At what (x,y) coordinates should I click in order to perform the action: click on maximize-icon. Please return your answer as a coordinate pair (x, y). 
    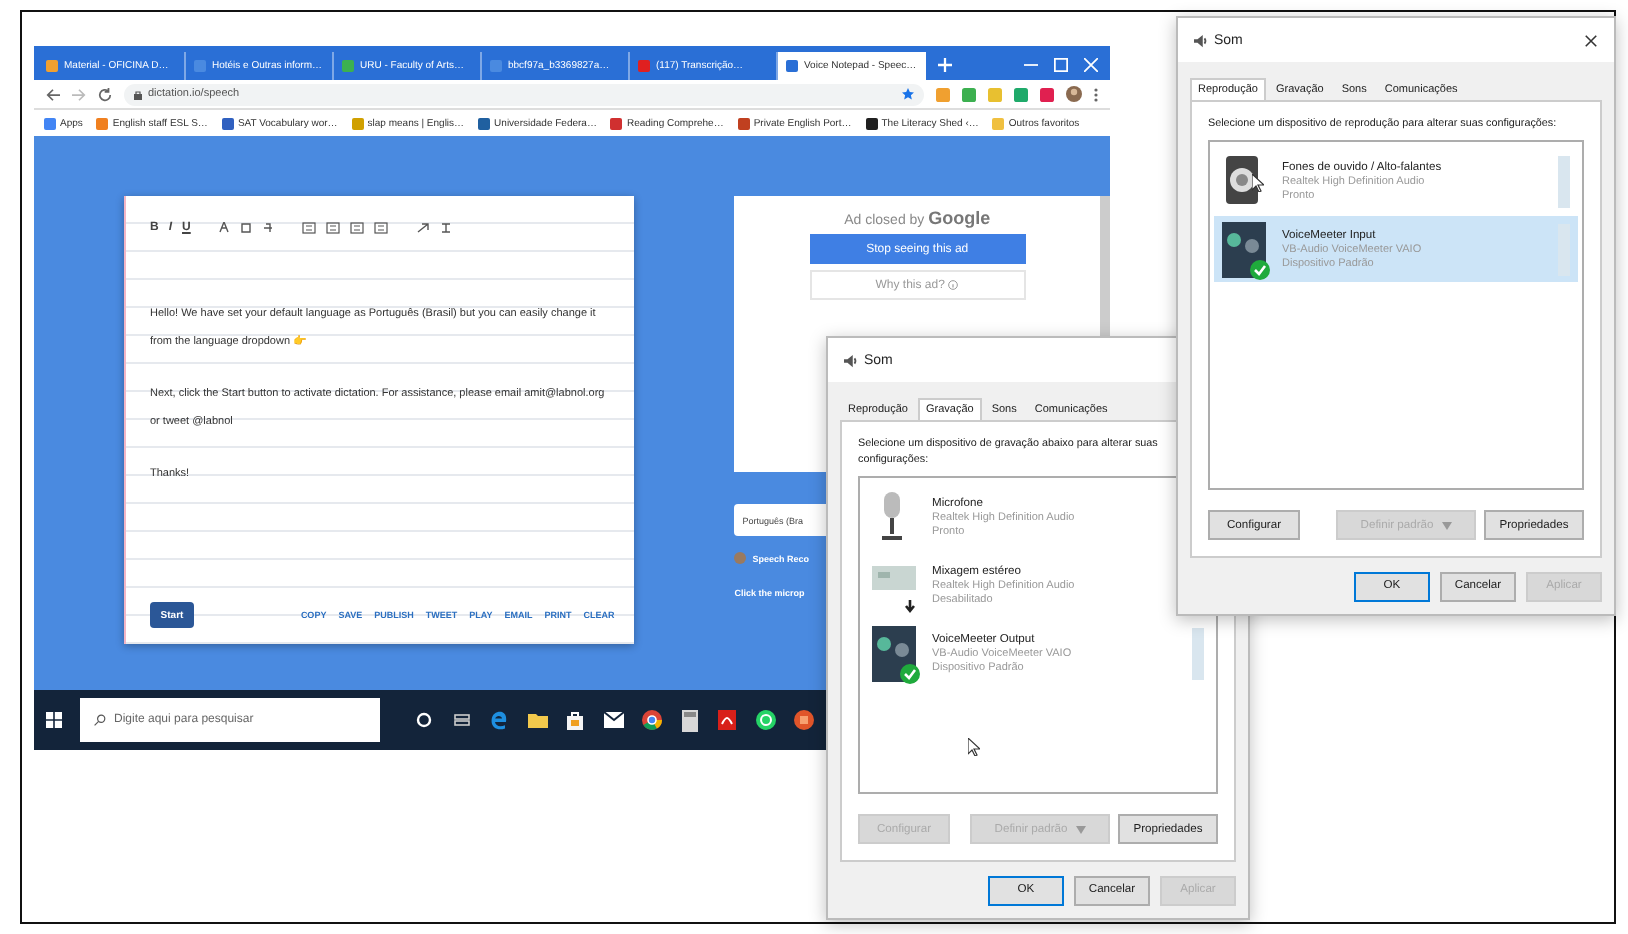
    Looking at the image, I should click on (1061, 65).